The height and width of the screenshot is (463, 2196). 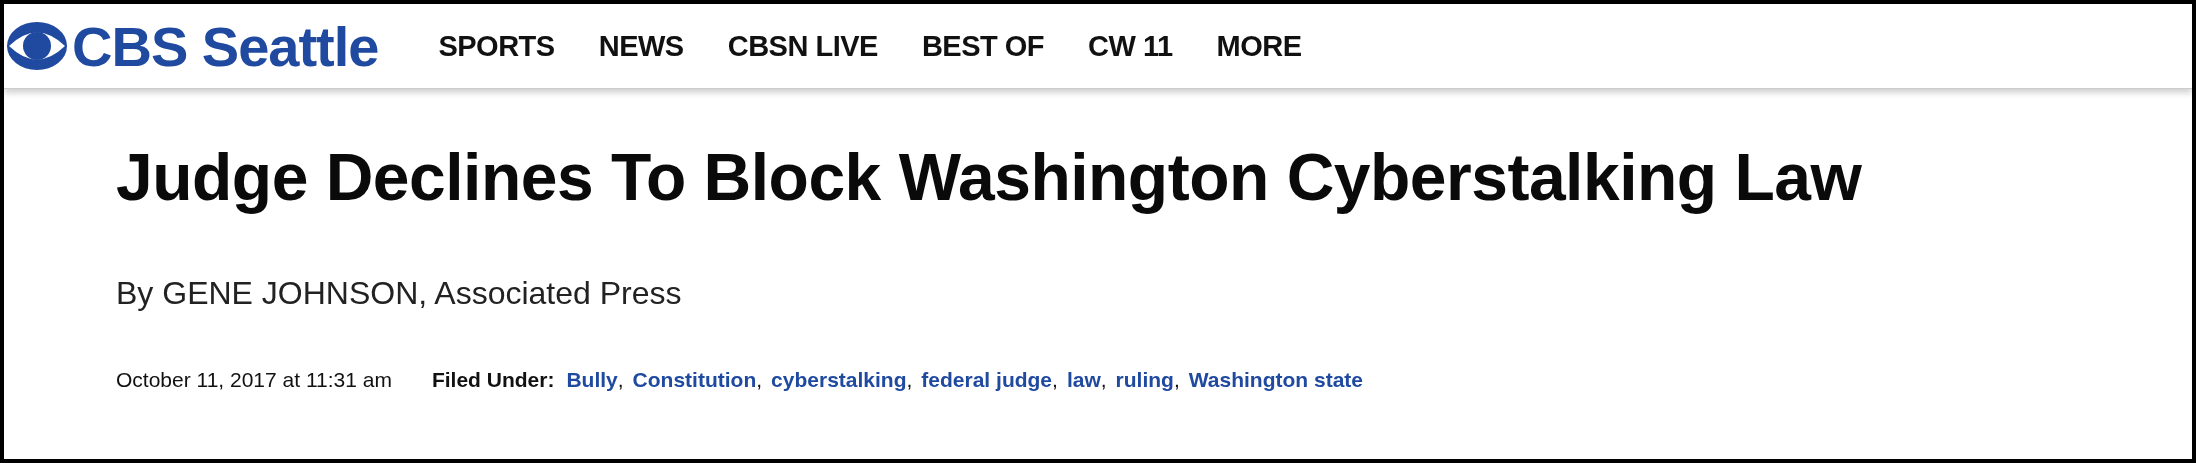 What do you see at coordinates (1144, 380) in the screenshot?
I see `tag-link: ruling` at bounding box center [1144, 380].